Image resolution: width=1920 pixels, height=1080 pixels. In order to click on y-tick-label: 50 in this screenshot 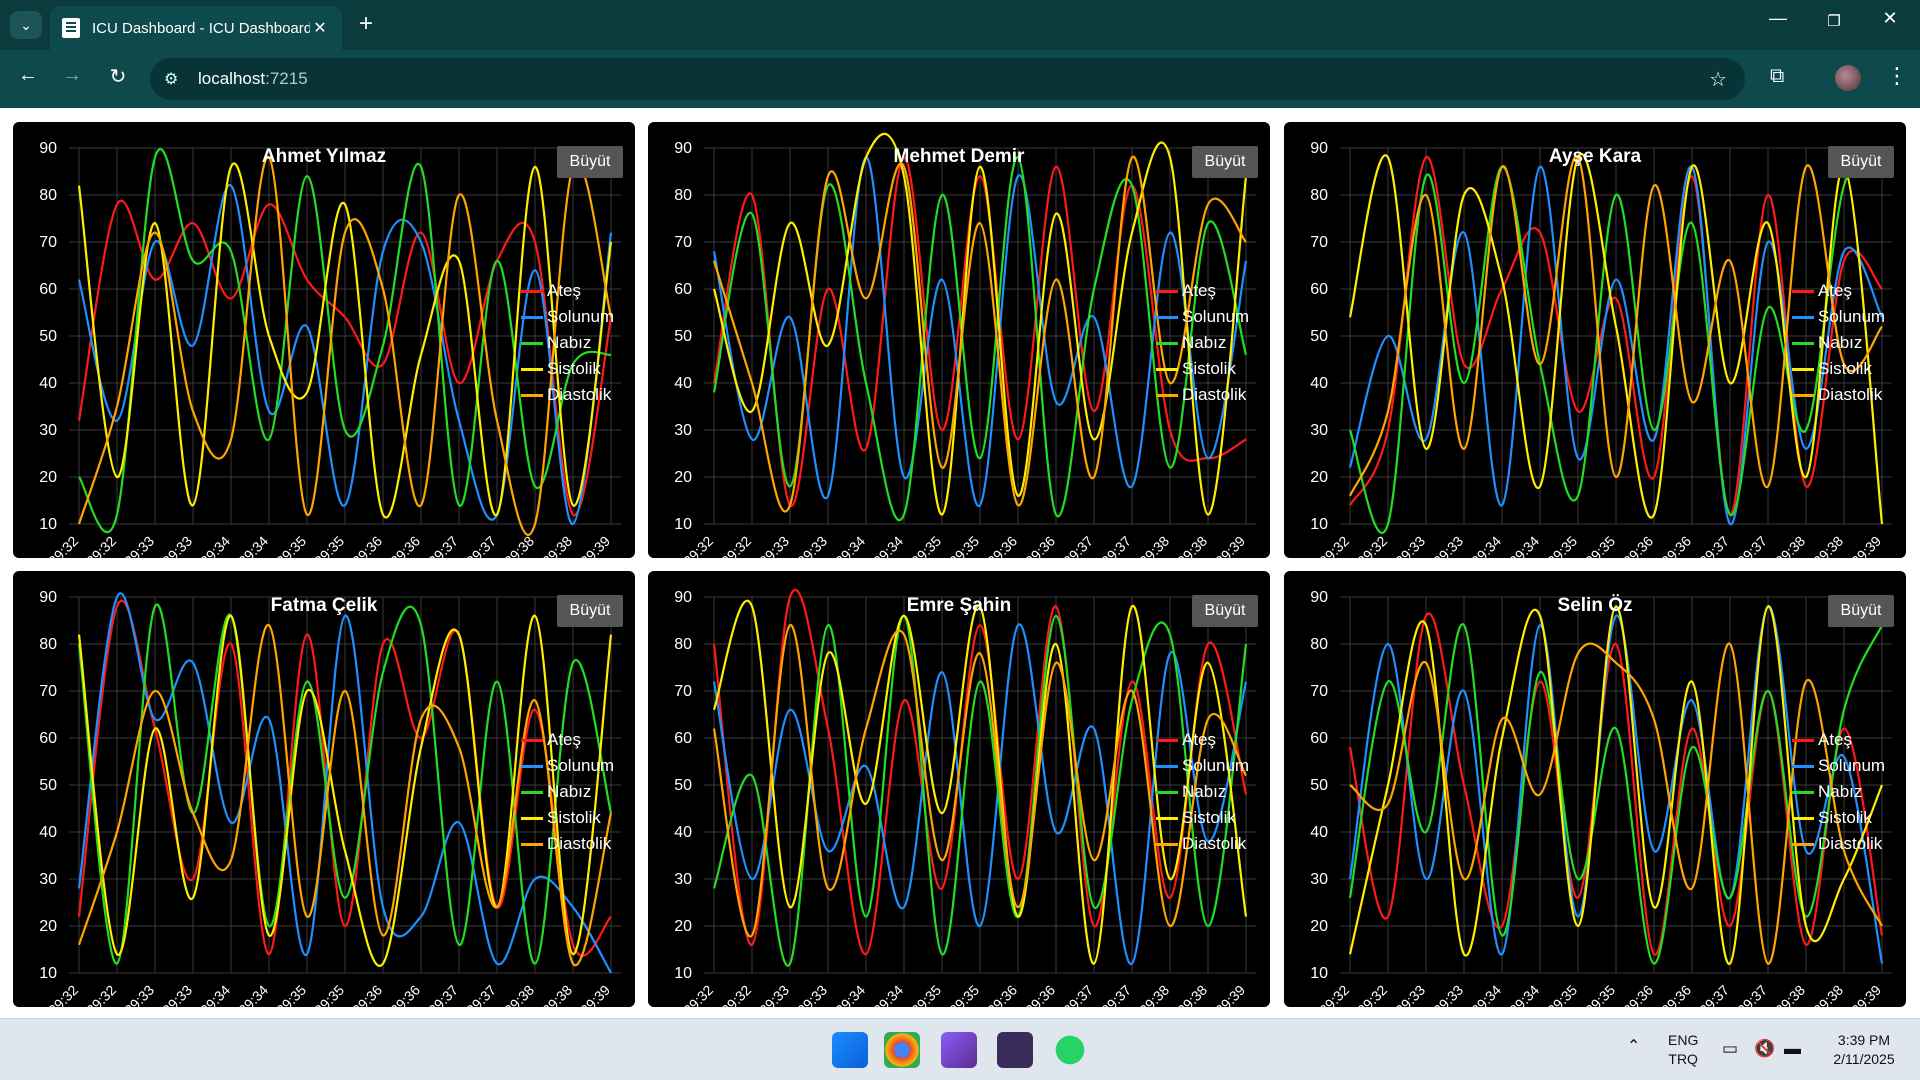, I will do `click(48, 336)`.